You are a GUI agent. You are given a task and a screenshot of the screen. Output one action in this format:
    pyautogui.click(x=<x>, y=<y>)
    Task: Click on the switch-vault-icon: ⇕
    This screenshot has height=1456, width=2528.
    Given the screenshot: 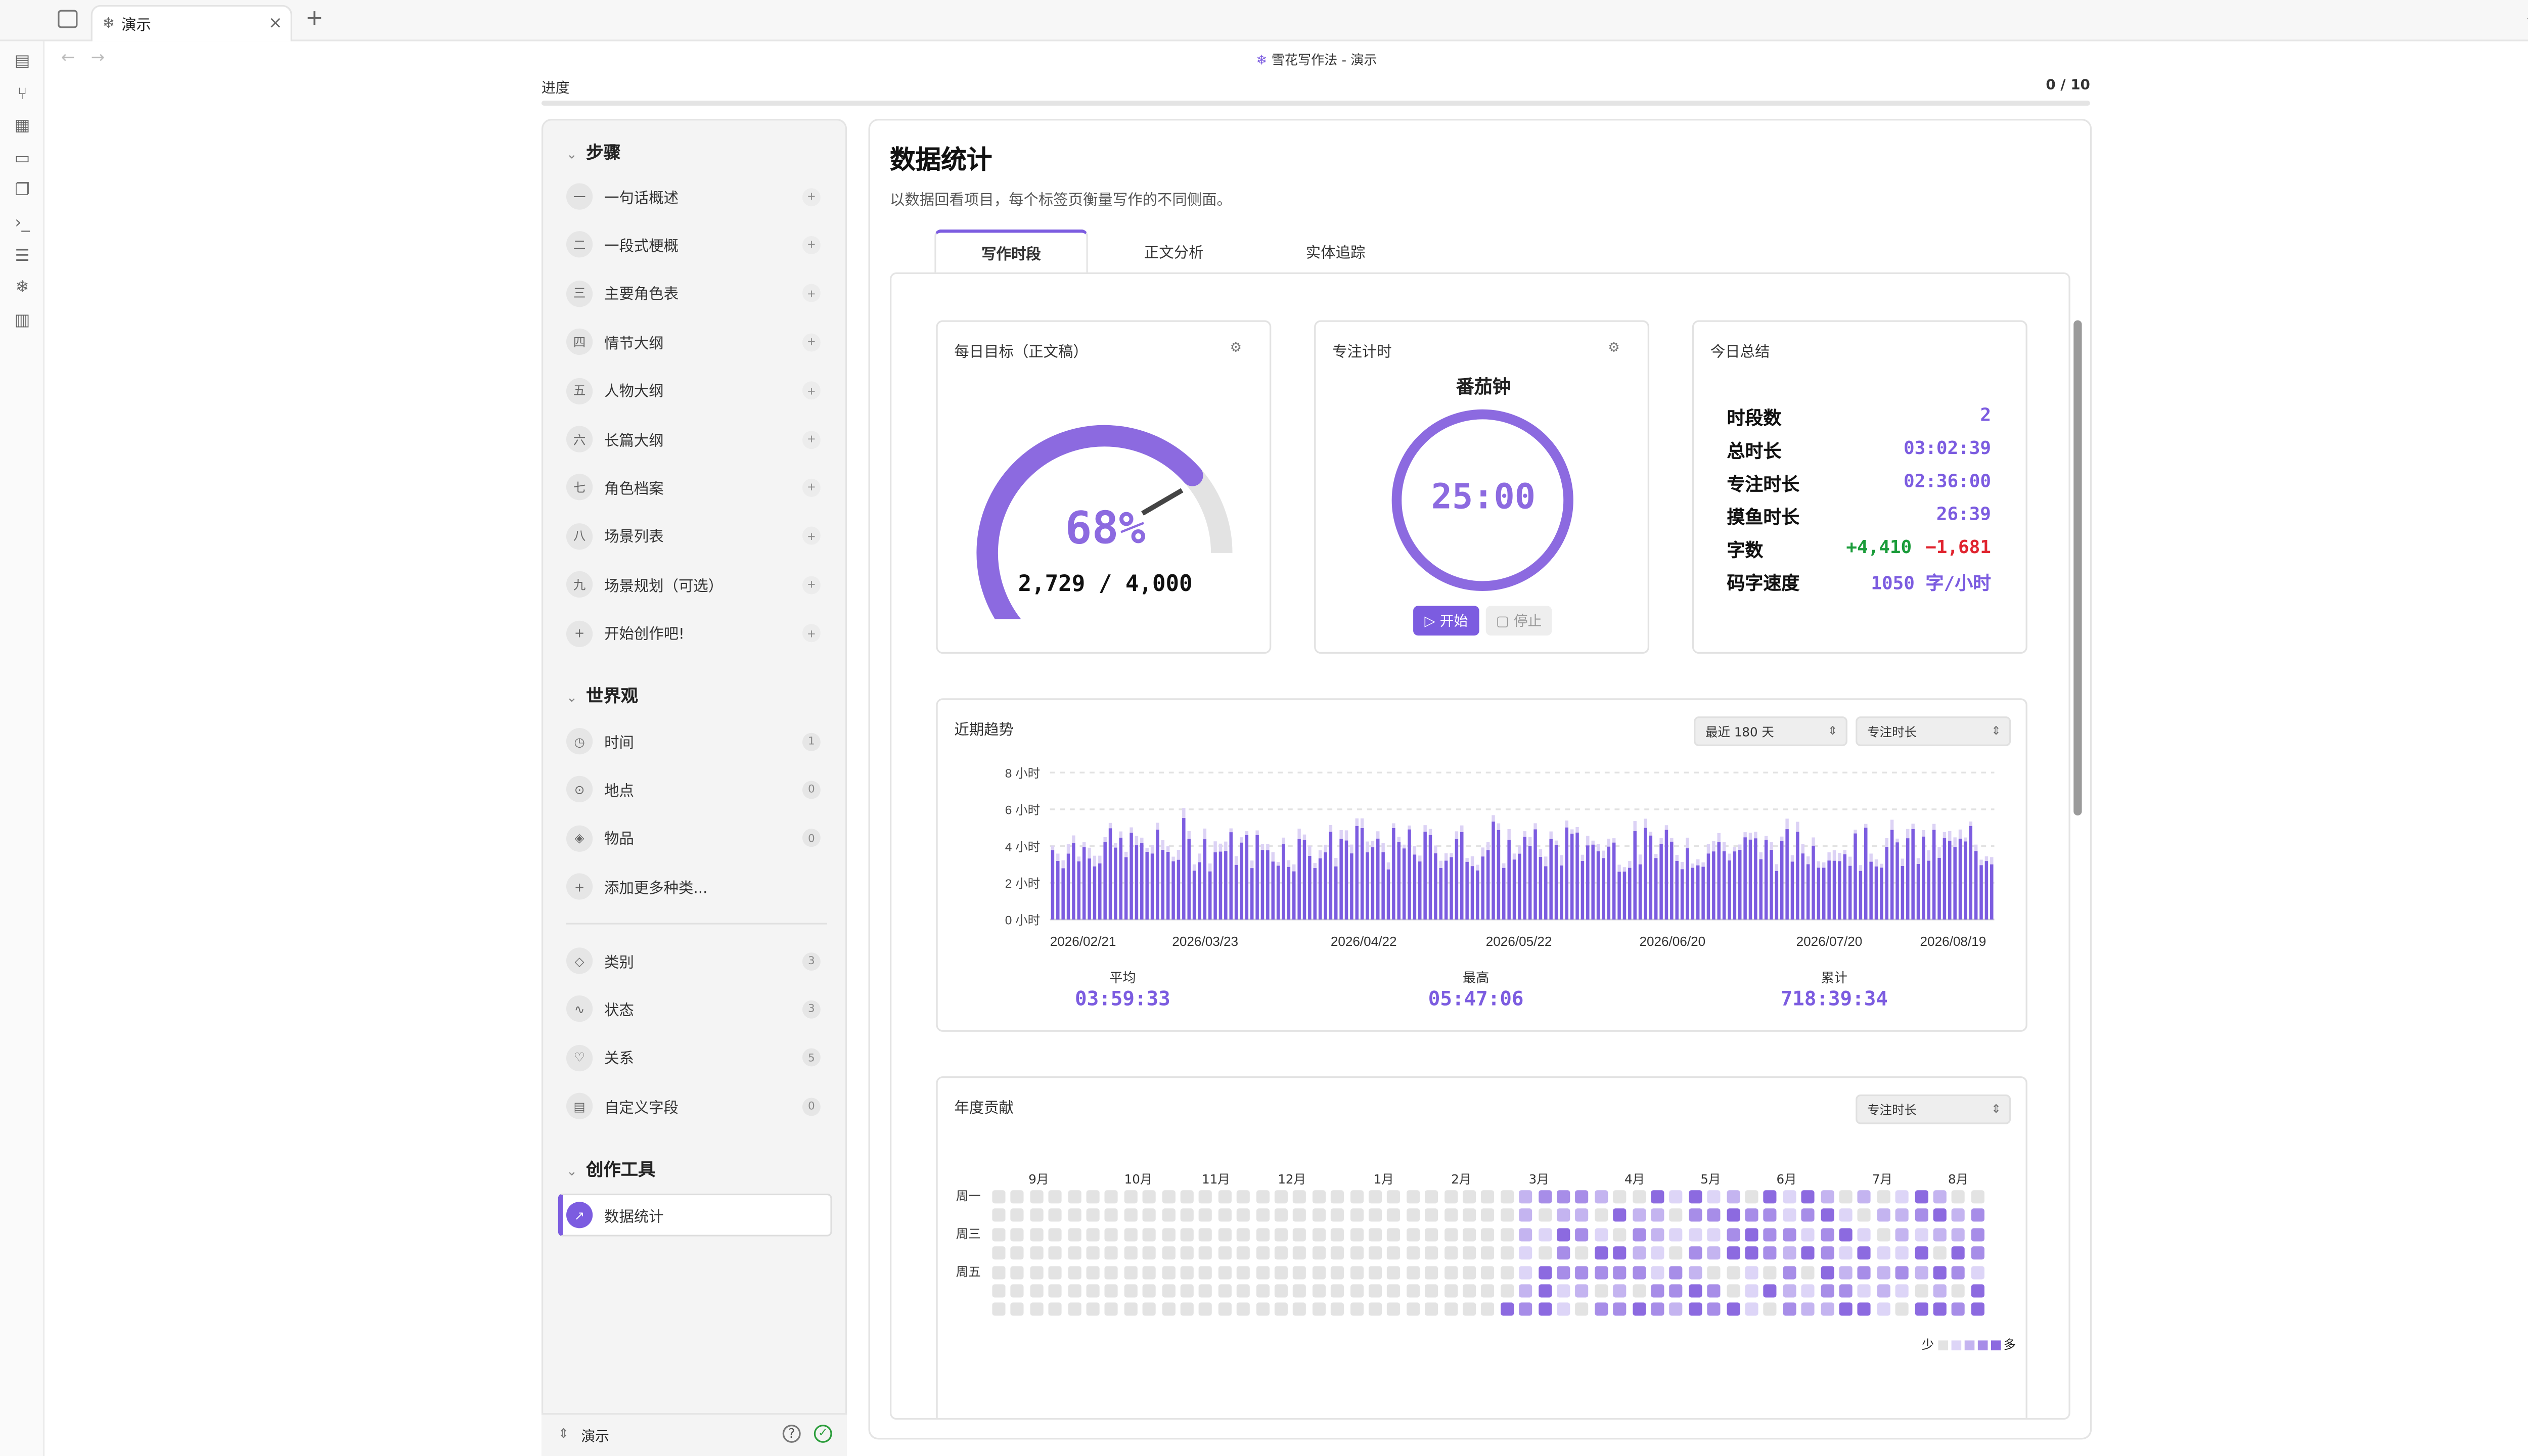 What is the action you would take?
    pyautogui.click(x=563, y=1433)
    